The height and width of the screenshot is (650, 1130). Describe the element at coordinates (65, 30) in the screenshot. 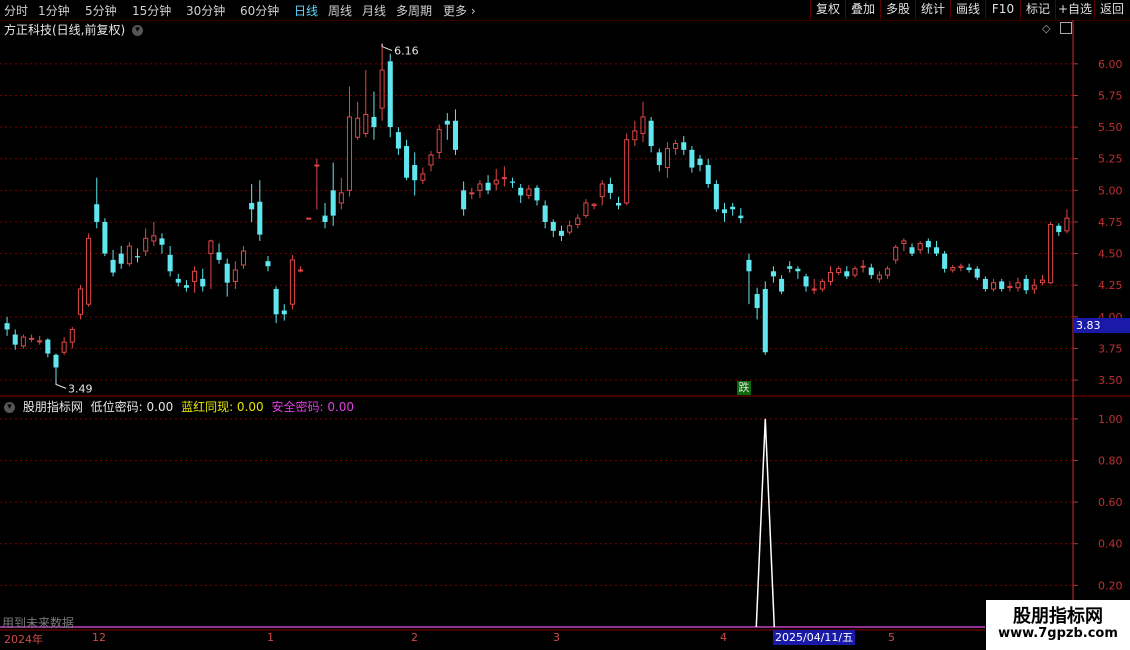

I see `stock-title: 方正科技(日线,前复权)` at that location.